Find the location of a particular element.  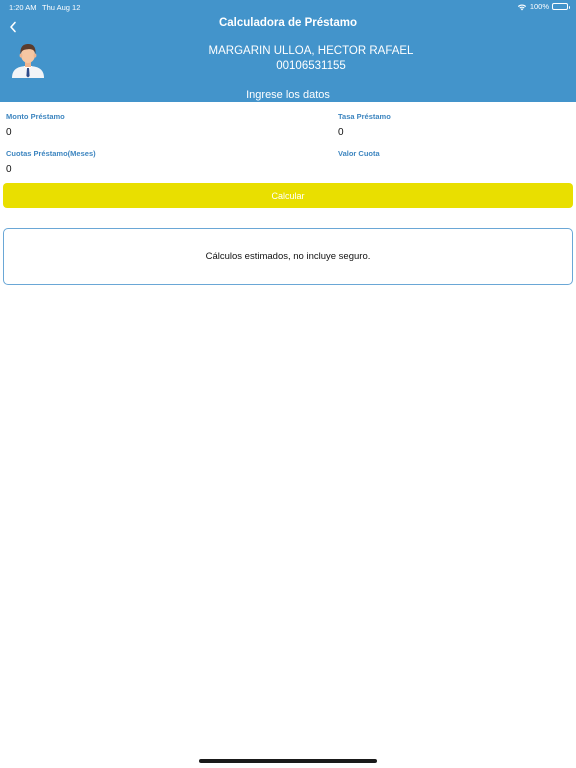

cuotas-label: Cuotas Préstamo(Meses) is located at coordinates (51, 153).